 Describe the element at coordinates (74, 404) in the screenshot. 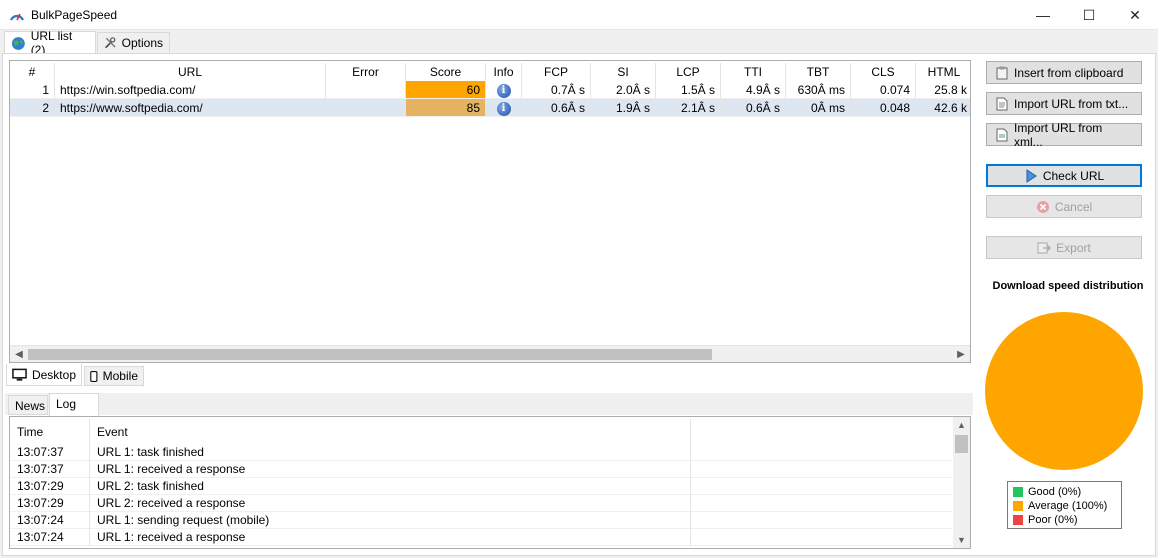

I see `tab-log: Log` at that location.